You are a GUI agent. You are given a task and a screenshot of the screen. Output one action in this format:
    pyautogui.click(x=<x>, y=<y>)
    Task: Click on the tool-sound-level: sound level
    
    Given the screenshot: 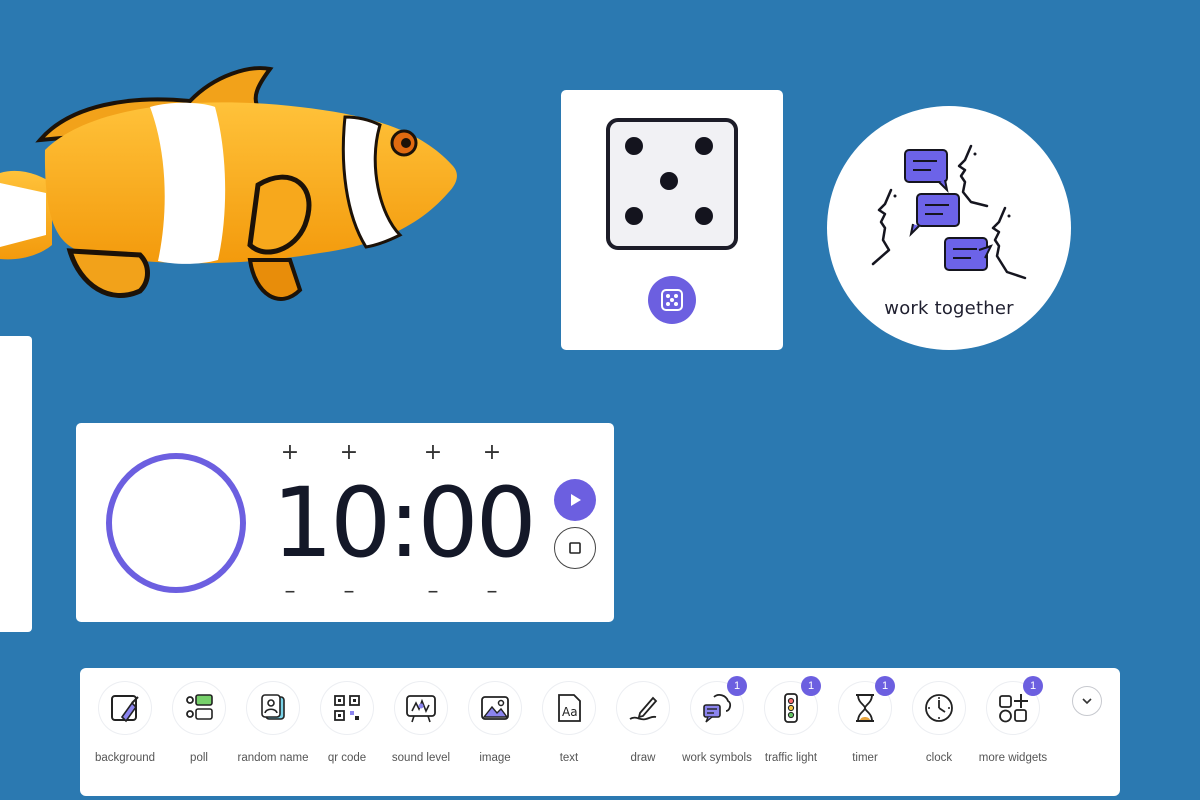 What is the action you would take?
    pyautogui.click(x=421, y=737)
    